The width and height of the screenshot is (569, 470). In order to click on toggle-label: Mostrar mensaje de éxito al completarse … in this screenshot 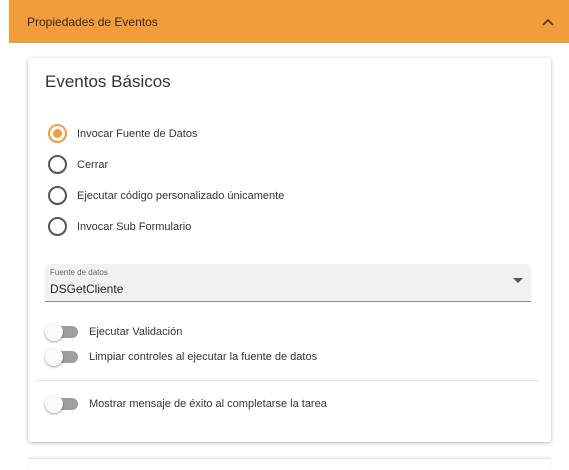, I will do `click(208, 404)`.